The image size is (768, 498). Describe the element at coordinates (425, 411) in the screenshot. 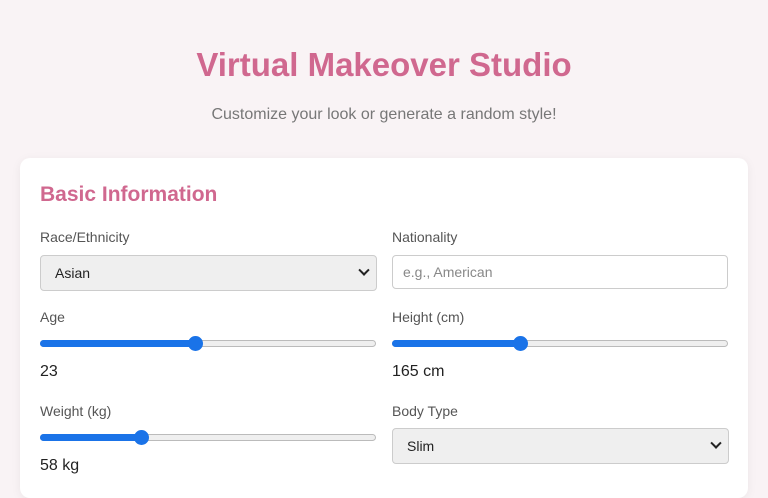

I see `body-type-label: Body Type` at that location.